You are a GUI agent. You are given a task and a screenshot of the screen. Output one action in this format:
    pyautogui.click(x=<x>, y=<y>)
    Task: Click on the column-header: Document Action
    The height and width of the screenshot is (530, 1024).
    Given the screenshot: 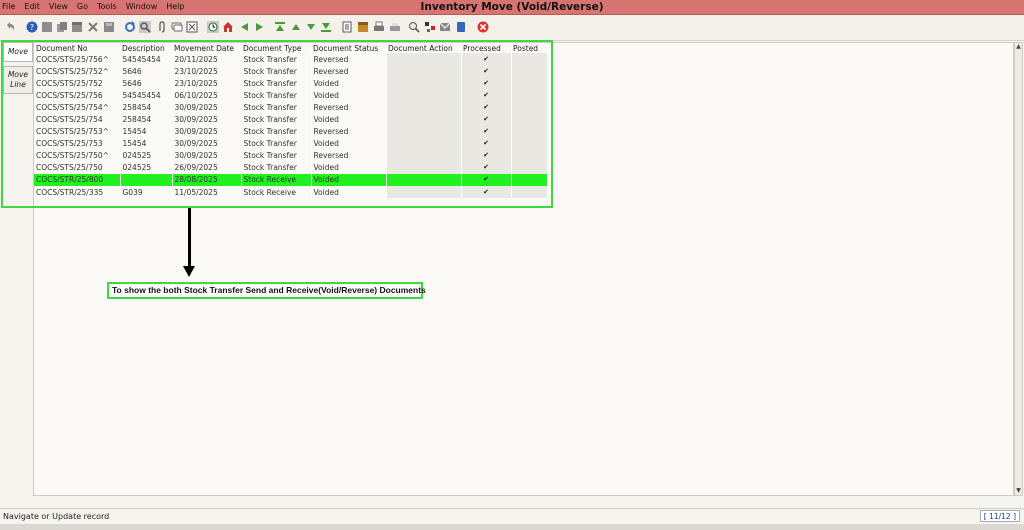 What is the action you would take?
    pyautogui.click(x=423, y=48)
    